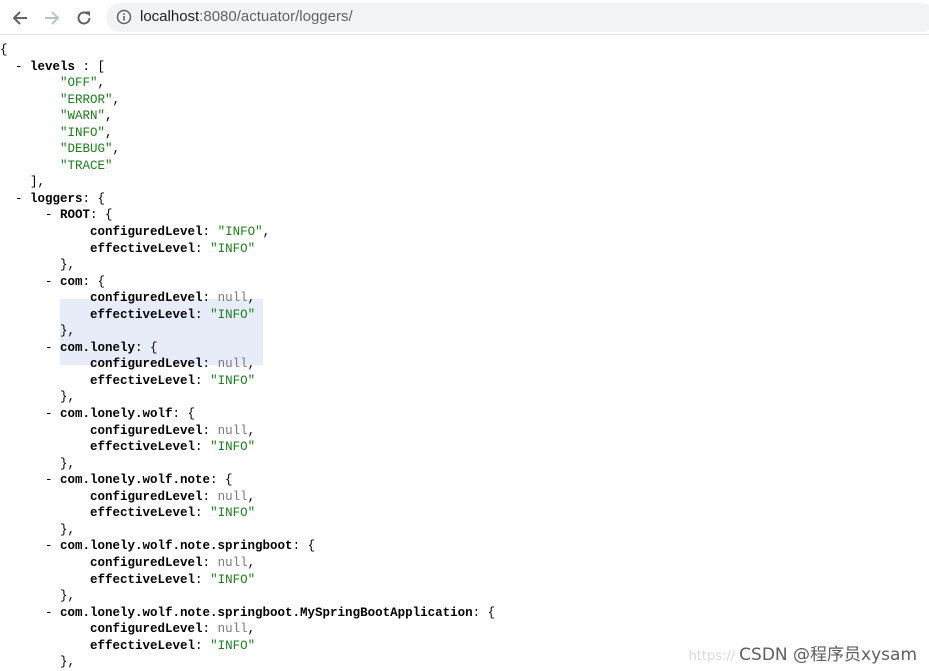 This screenshot has height=671, width=929. What do you see at coordinates (86, 149) in the screenshot?
I see `json-string: "DEBUG"` at bounding box center [86, 149].